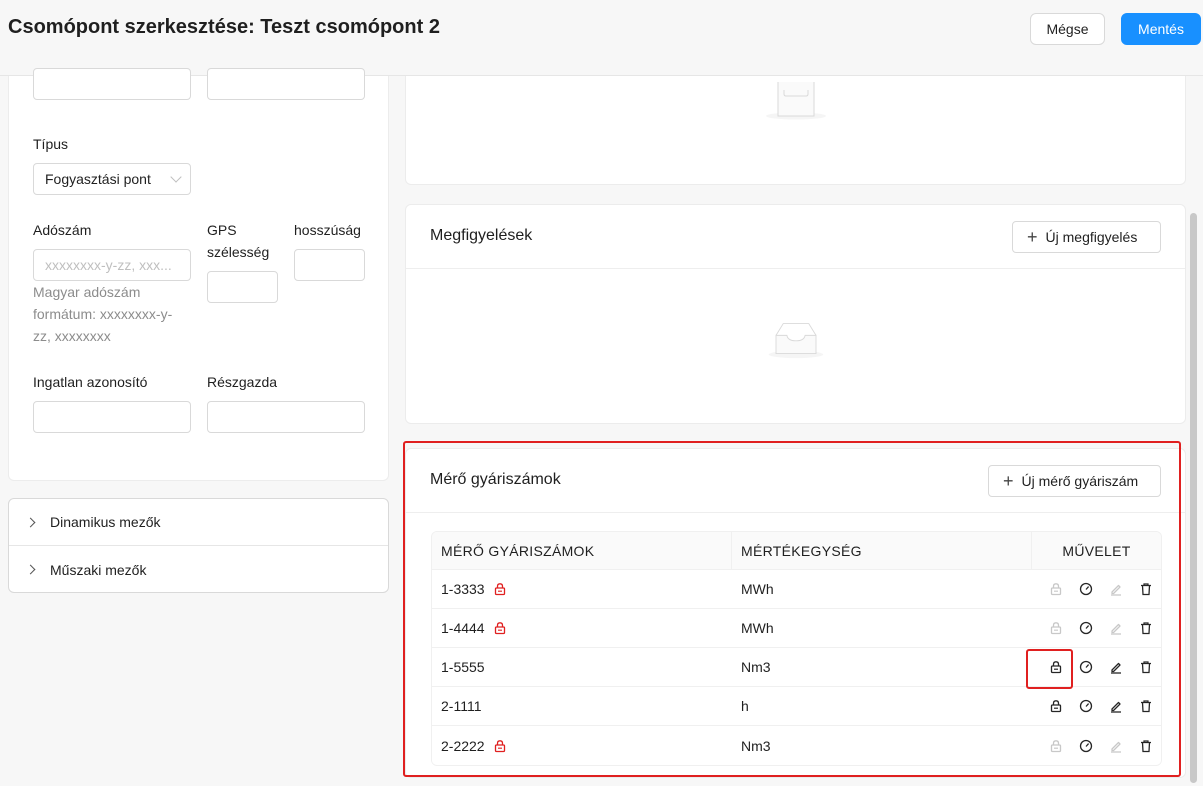  Describe the element at coordinates (796, 628) in the screenshot. I see `table-row: 1-4444 MWh` at that location.